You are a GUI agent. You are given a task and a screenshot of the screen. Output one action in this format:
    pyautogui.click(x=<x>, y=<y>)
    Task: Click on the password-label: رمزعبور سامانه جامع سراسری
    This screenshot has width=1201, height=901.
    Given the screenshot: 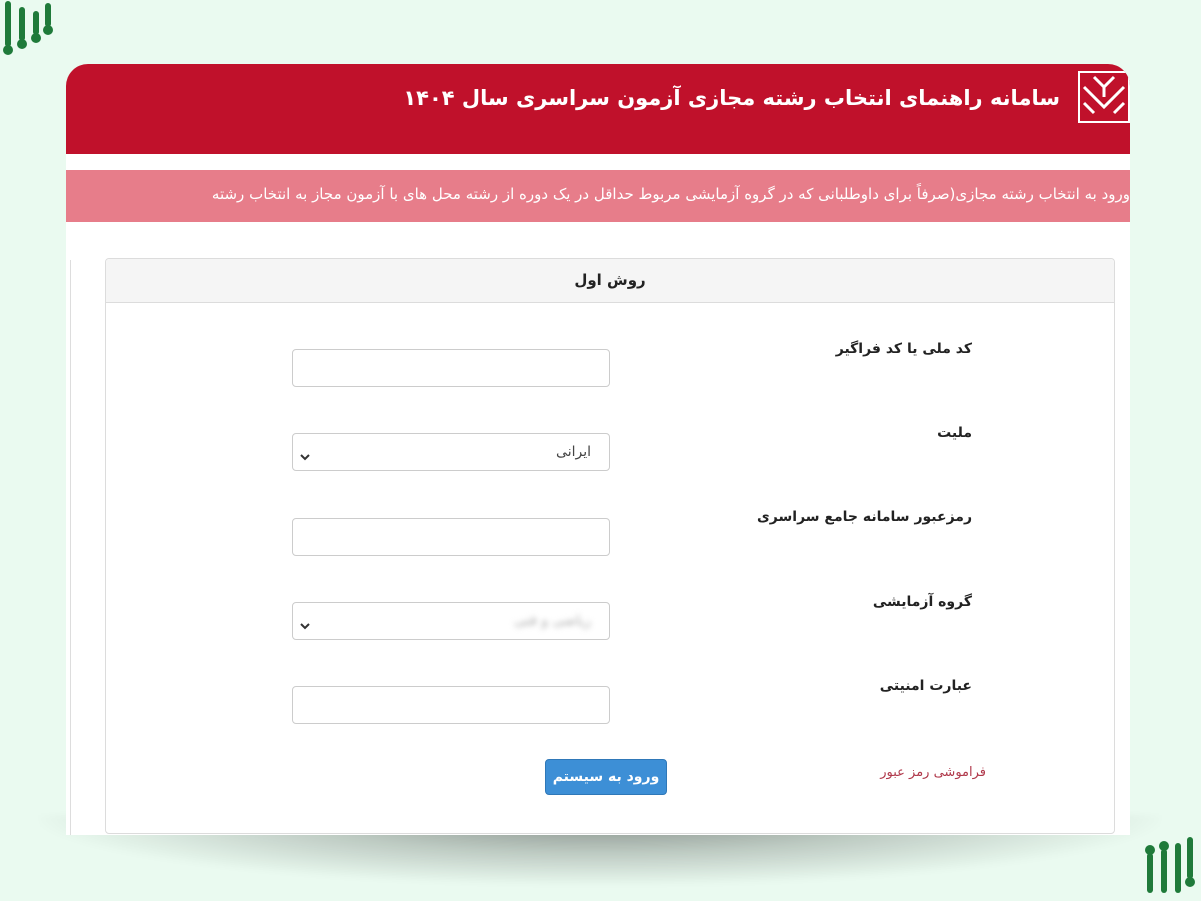 What is the action you would take?
    pyautogui.click(x=864, y=517)
    